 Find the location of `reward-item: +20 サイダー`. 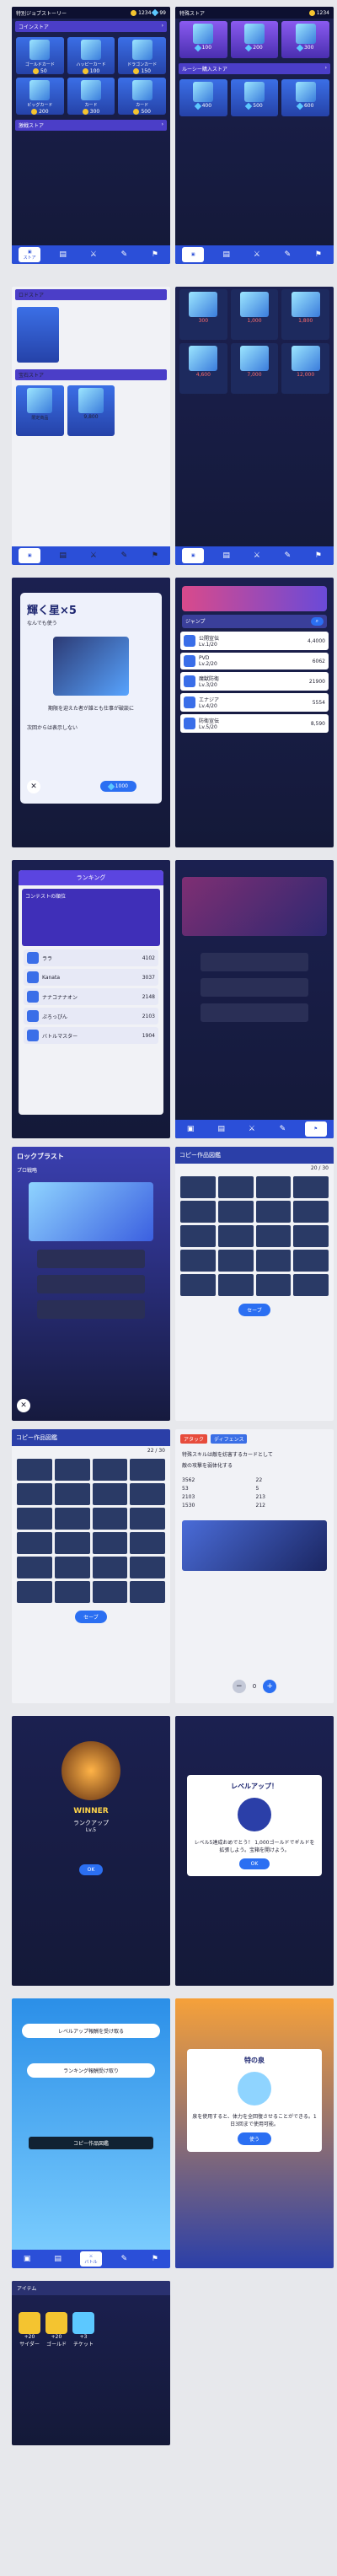

reward-item: +20 サイダー is located at coordinates (29, 2329).